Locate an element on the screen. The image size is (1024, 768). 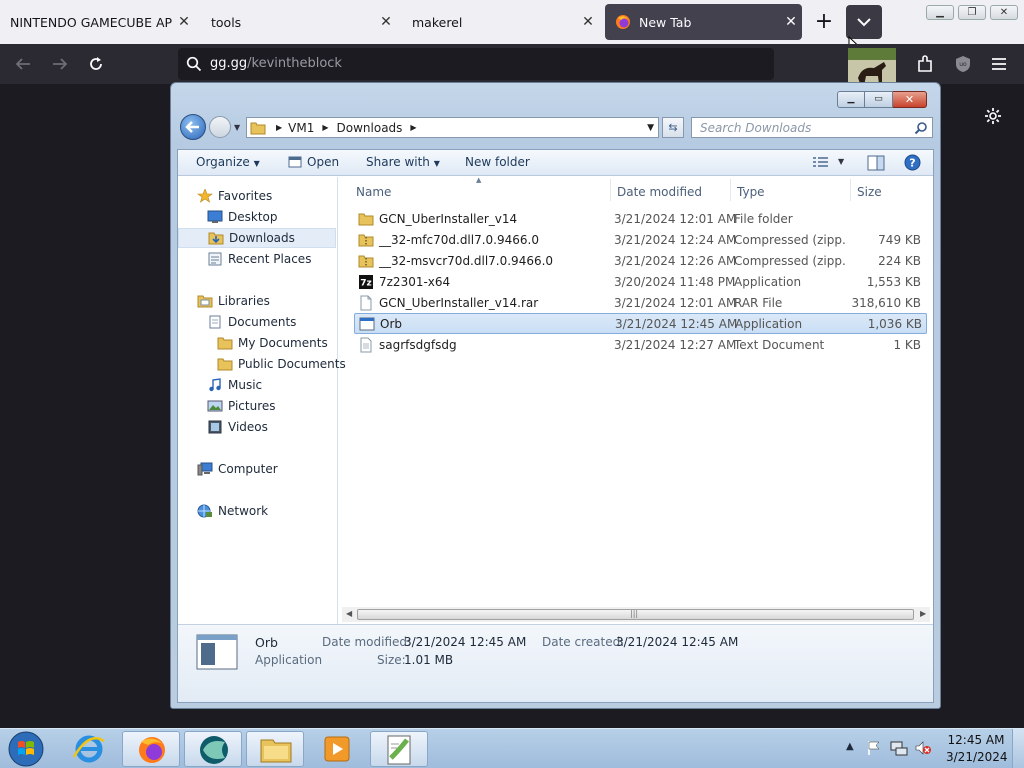
nav-public-documents: Public Documents is located at coordinates (262, 364).